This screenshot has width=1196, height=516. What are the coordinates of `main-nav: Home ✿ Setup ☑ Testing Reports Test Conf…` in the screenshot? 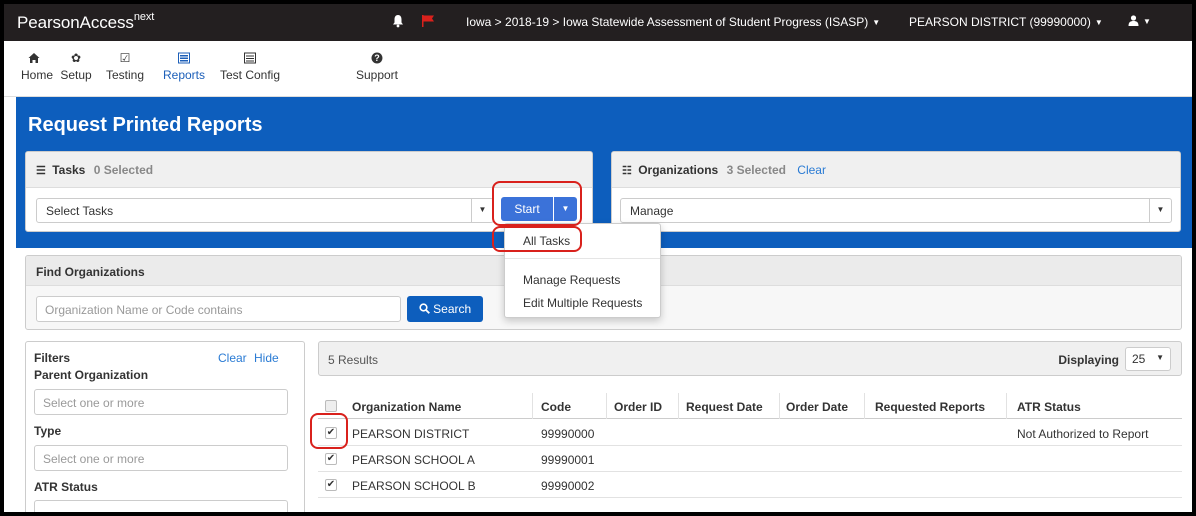 It's located at (598, 69).